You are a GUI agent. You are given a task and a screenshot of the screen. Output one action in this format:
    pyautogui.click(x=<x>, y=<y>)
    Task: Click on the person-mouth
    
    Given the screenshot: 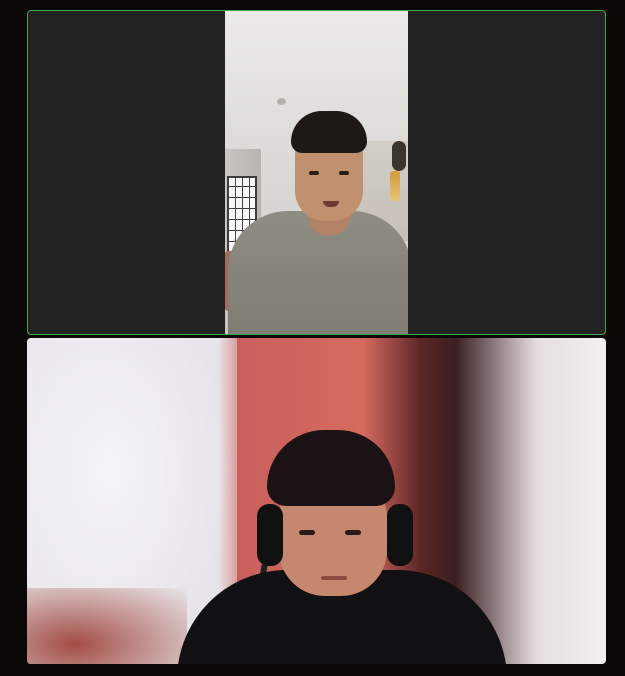 What is the action you would take?
    pyautogui.click(x=334, y=578)
    